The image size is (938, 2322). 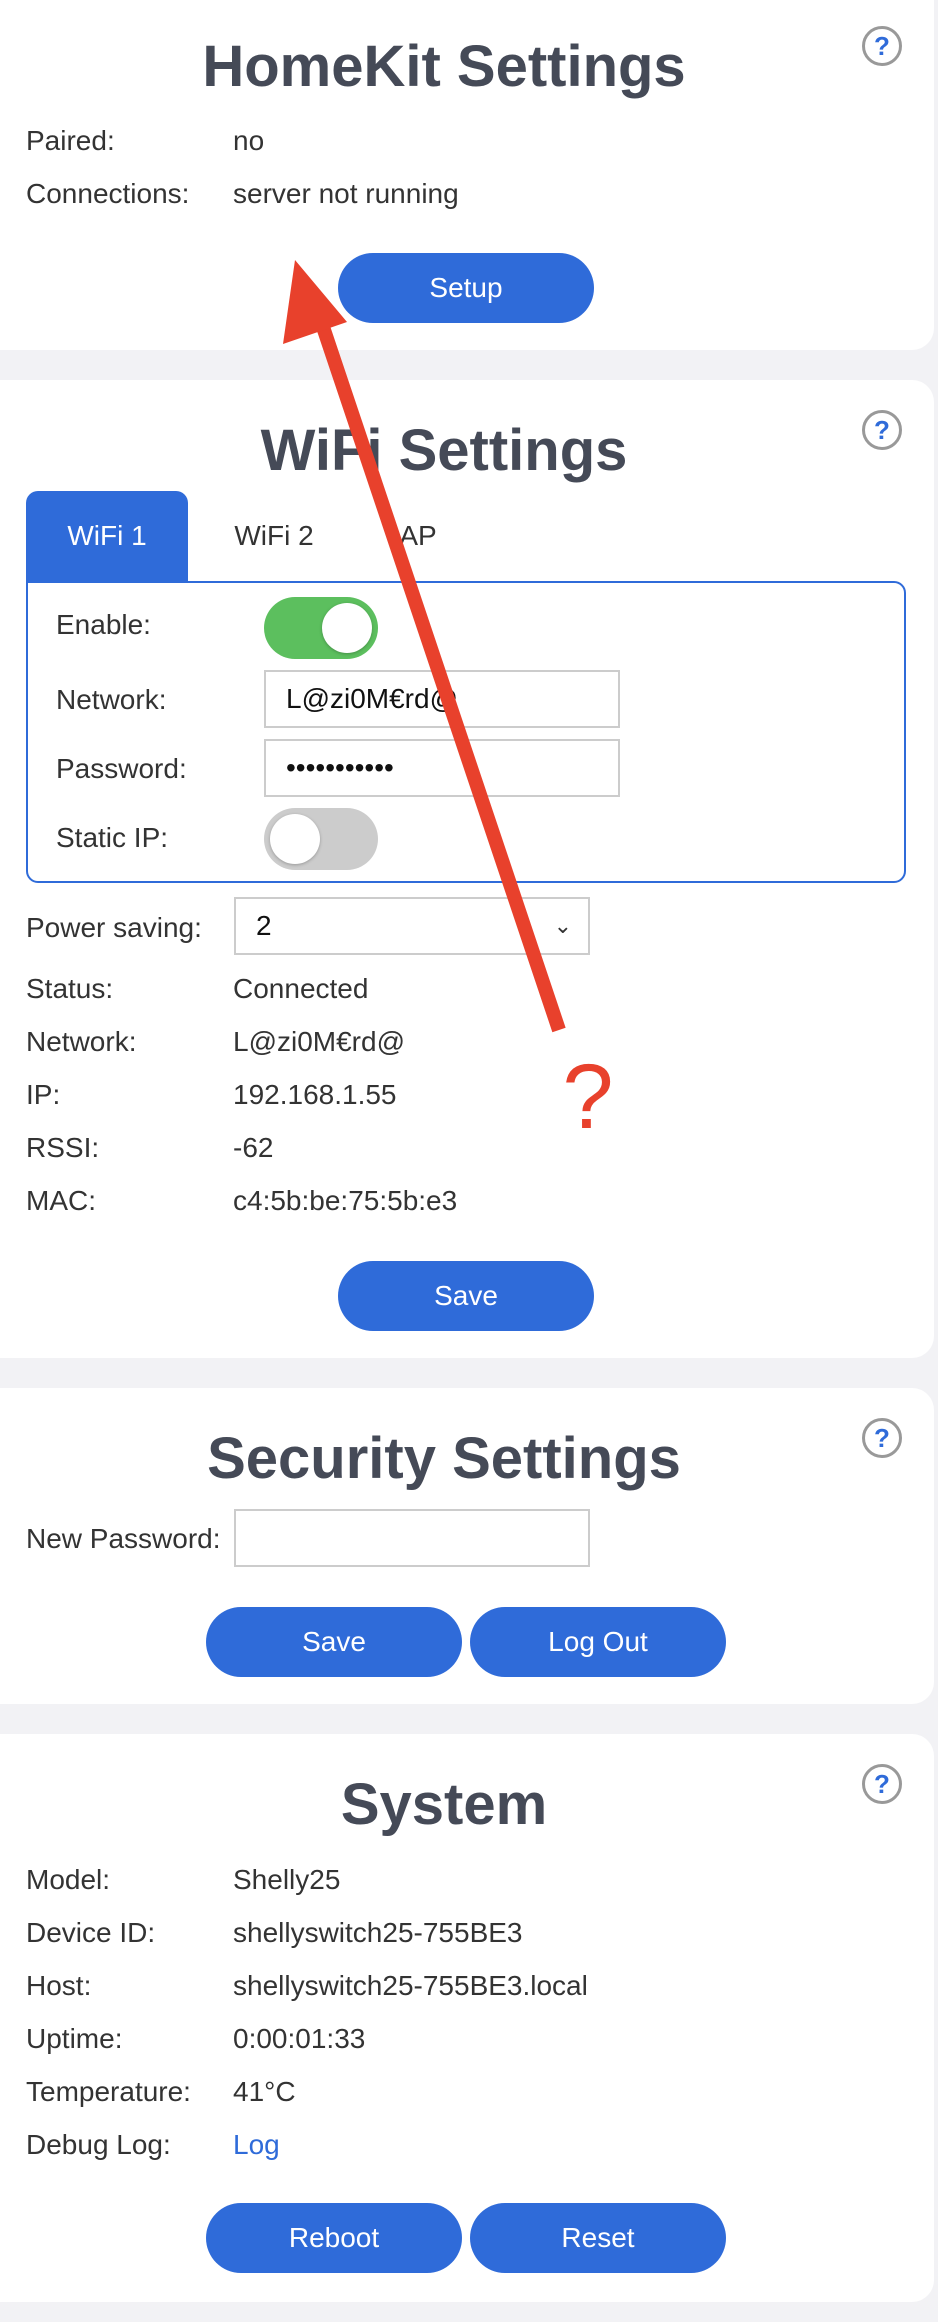 What do you see at coordinates (334, 1642) in the screenshot?
I see `security-save-button: Save` at bounding box center [334, 1642].